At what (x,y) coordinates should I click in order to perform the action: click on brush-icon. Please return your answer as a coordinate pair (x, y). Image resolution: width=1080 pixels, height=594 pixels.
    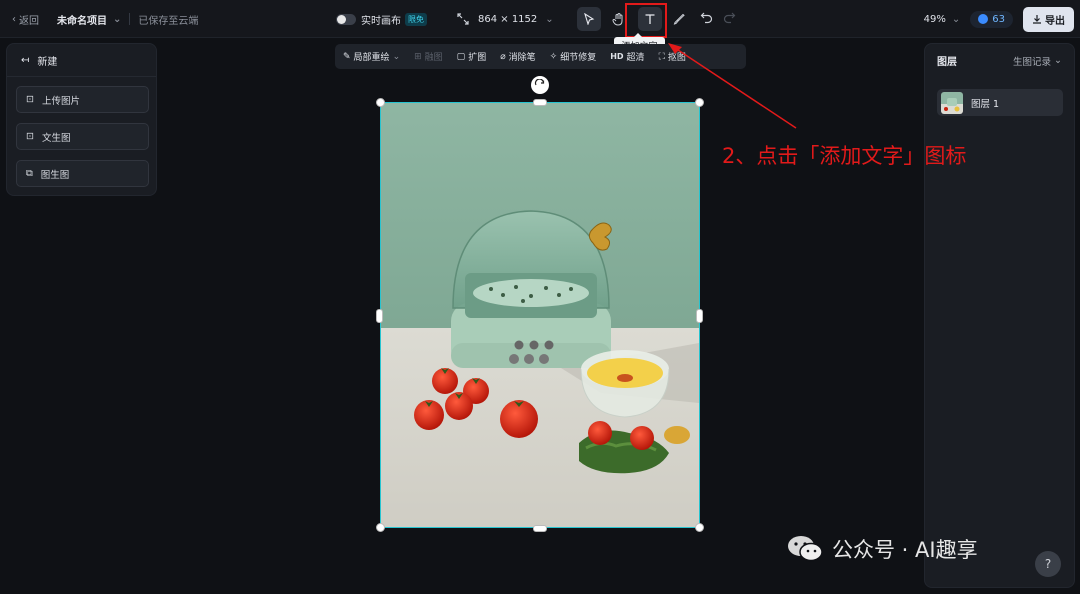
    Looking at the image, I should click on (679, 19).